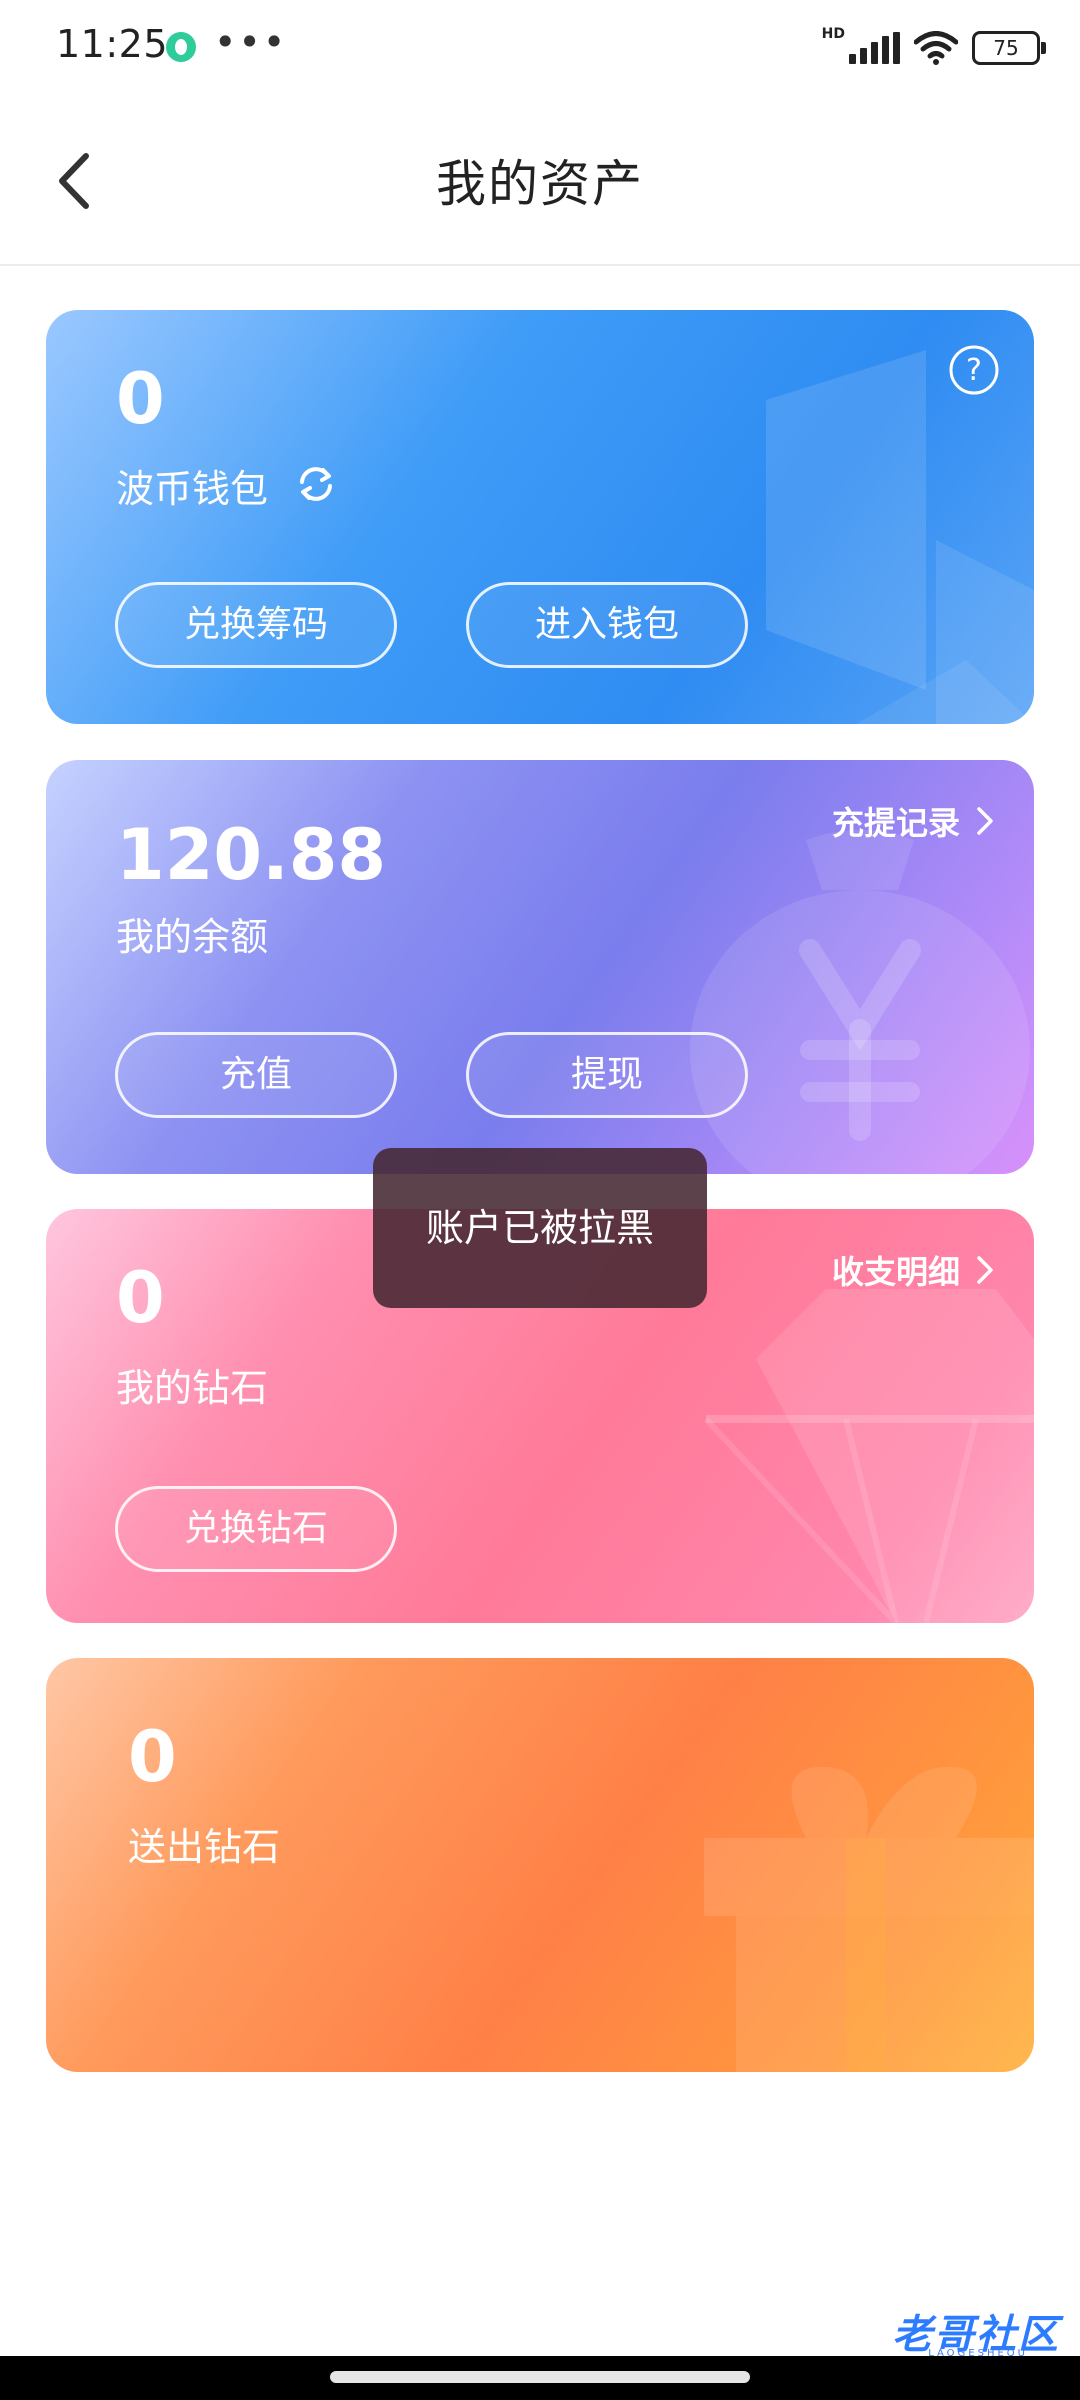 Image resolution: width=1080 pixels, height=2400 pixels. I want to click on refresh-icon, so click(316, 484).